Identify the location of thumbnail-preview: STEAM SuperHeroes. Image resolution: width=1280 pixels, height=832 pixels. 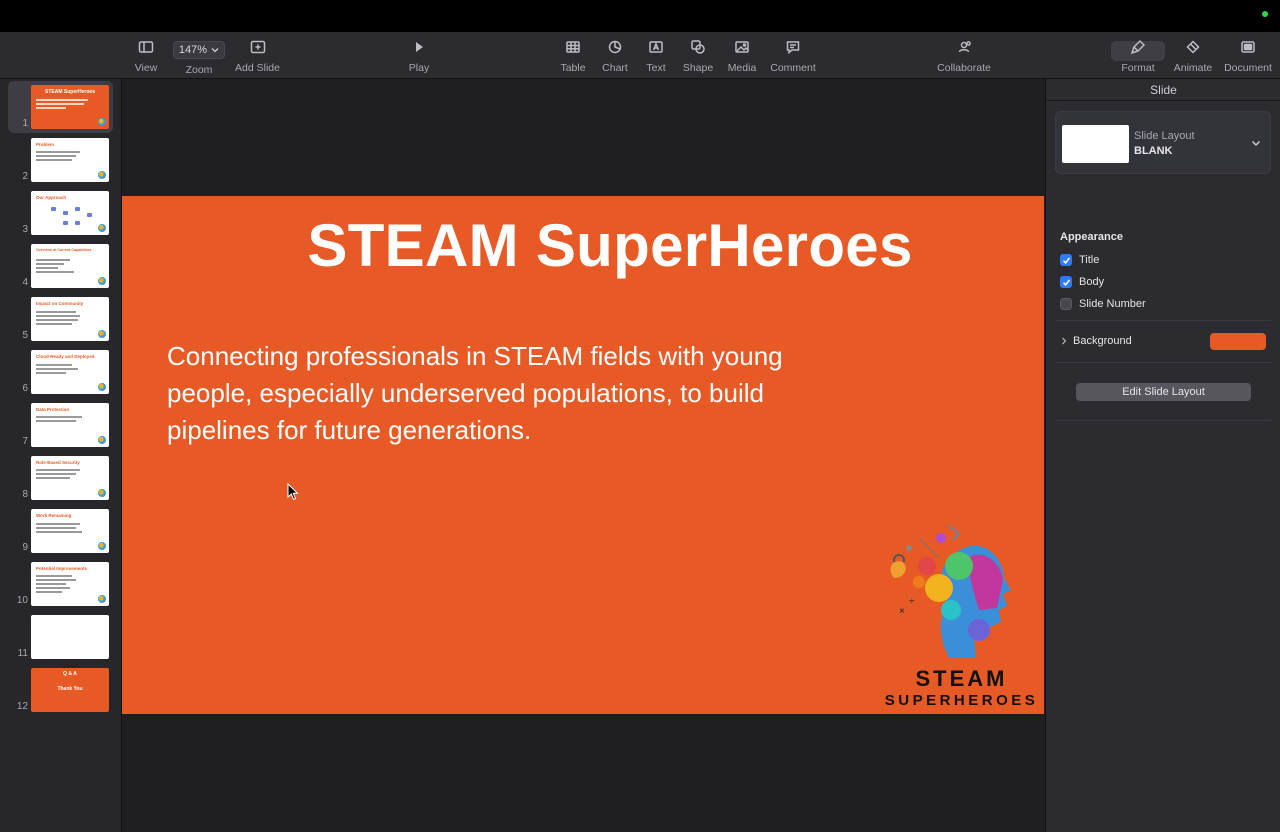
(70, 107).